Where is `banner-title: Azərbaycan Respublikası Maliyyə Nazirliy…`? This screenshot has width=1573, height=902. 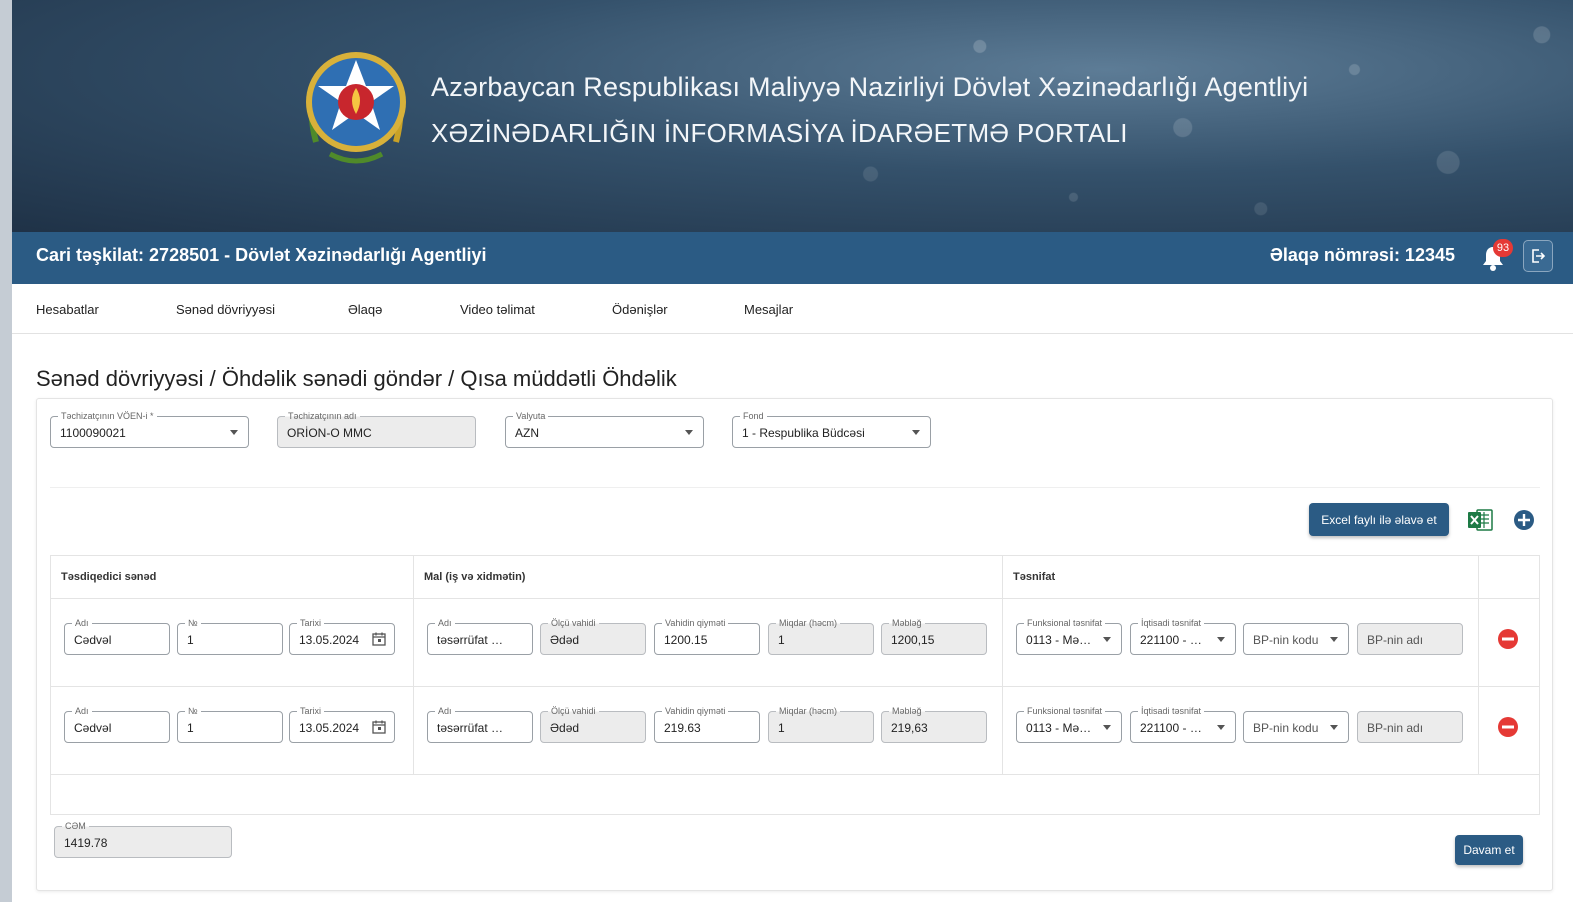
banner-title: Azərbaycan Respublikası Maliyyə Nazirliy… is located at coordinates (870, 87).